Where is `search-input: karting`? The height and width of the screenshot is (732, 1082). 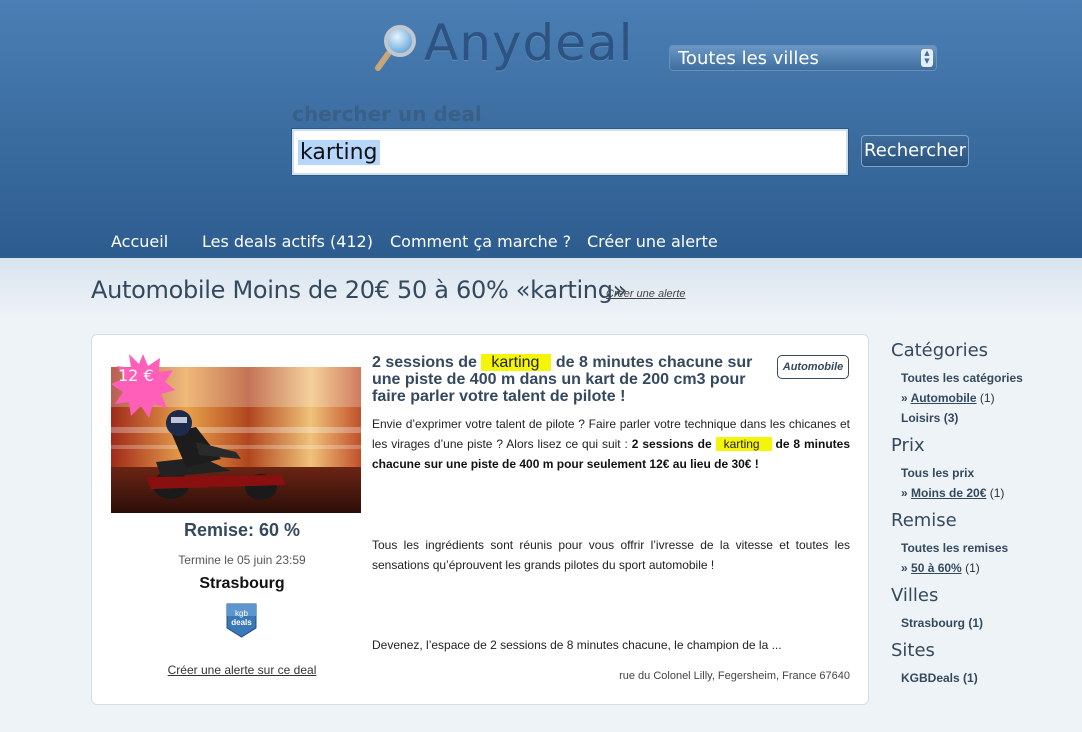 search-input: karting is located at coordinates (570, 152).